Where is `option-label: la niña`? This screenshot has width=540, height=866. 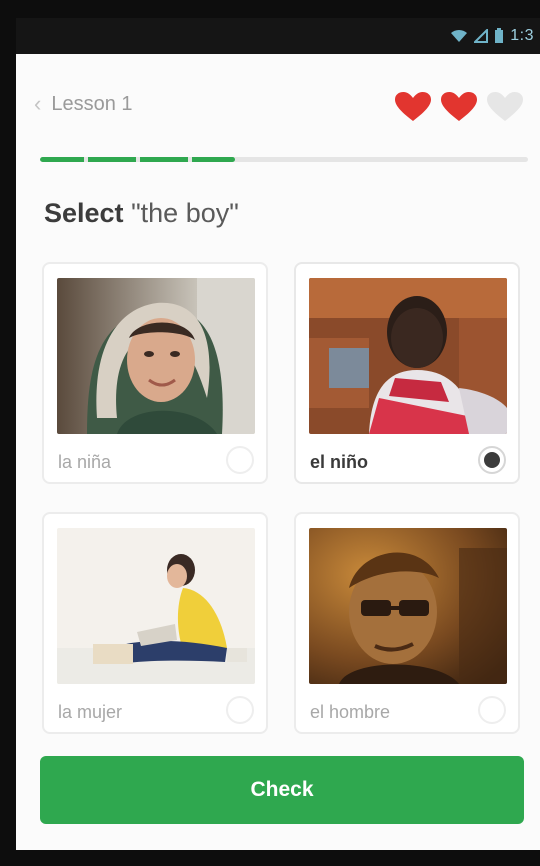 option-label: la niña is located at coordinates (85, 462).